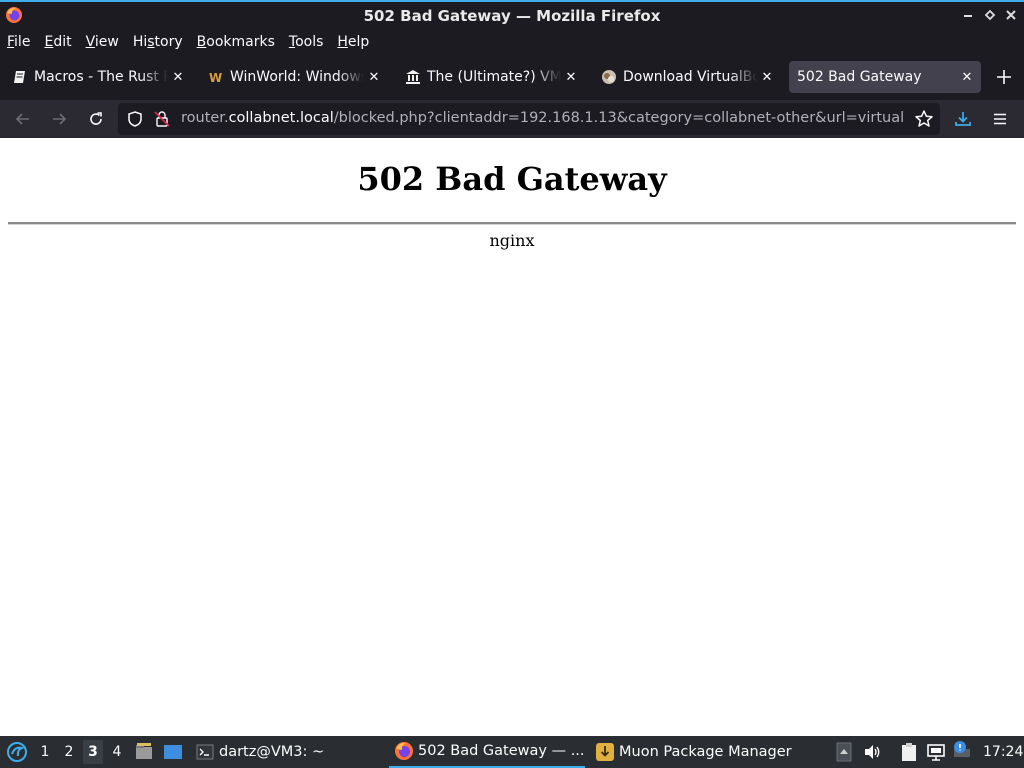 The width and height of the screenshot is (1024, 768). What do you see at coordinates (59, 119) in the screenshot?
I see `forward-button` at bounding box center [59, 119].